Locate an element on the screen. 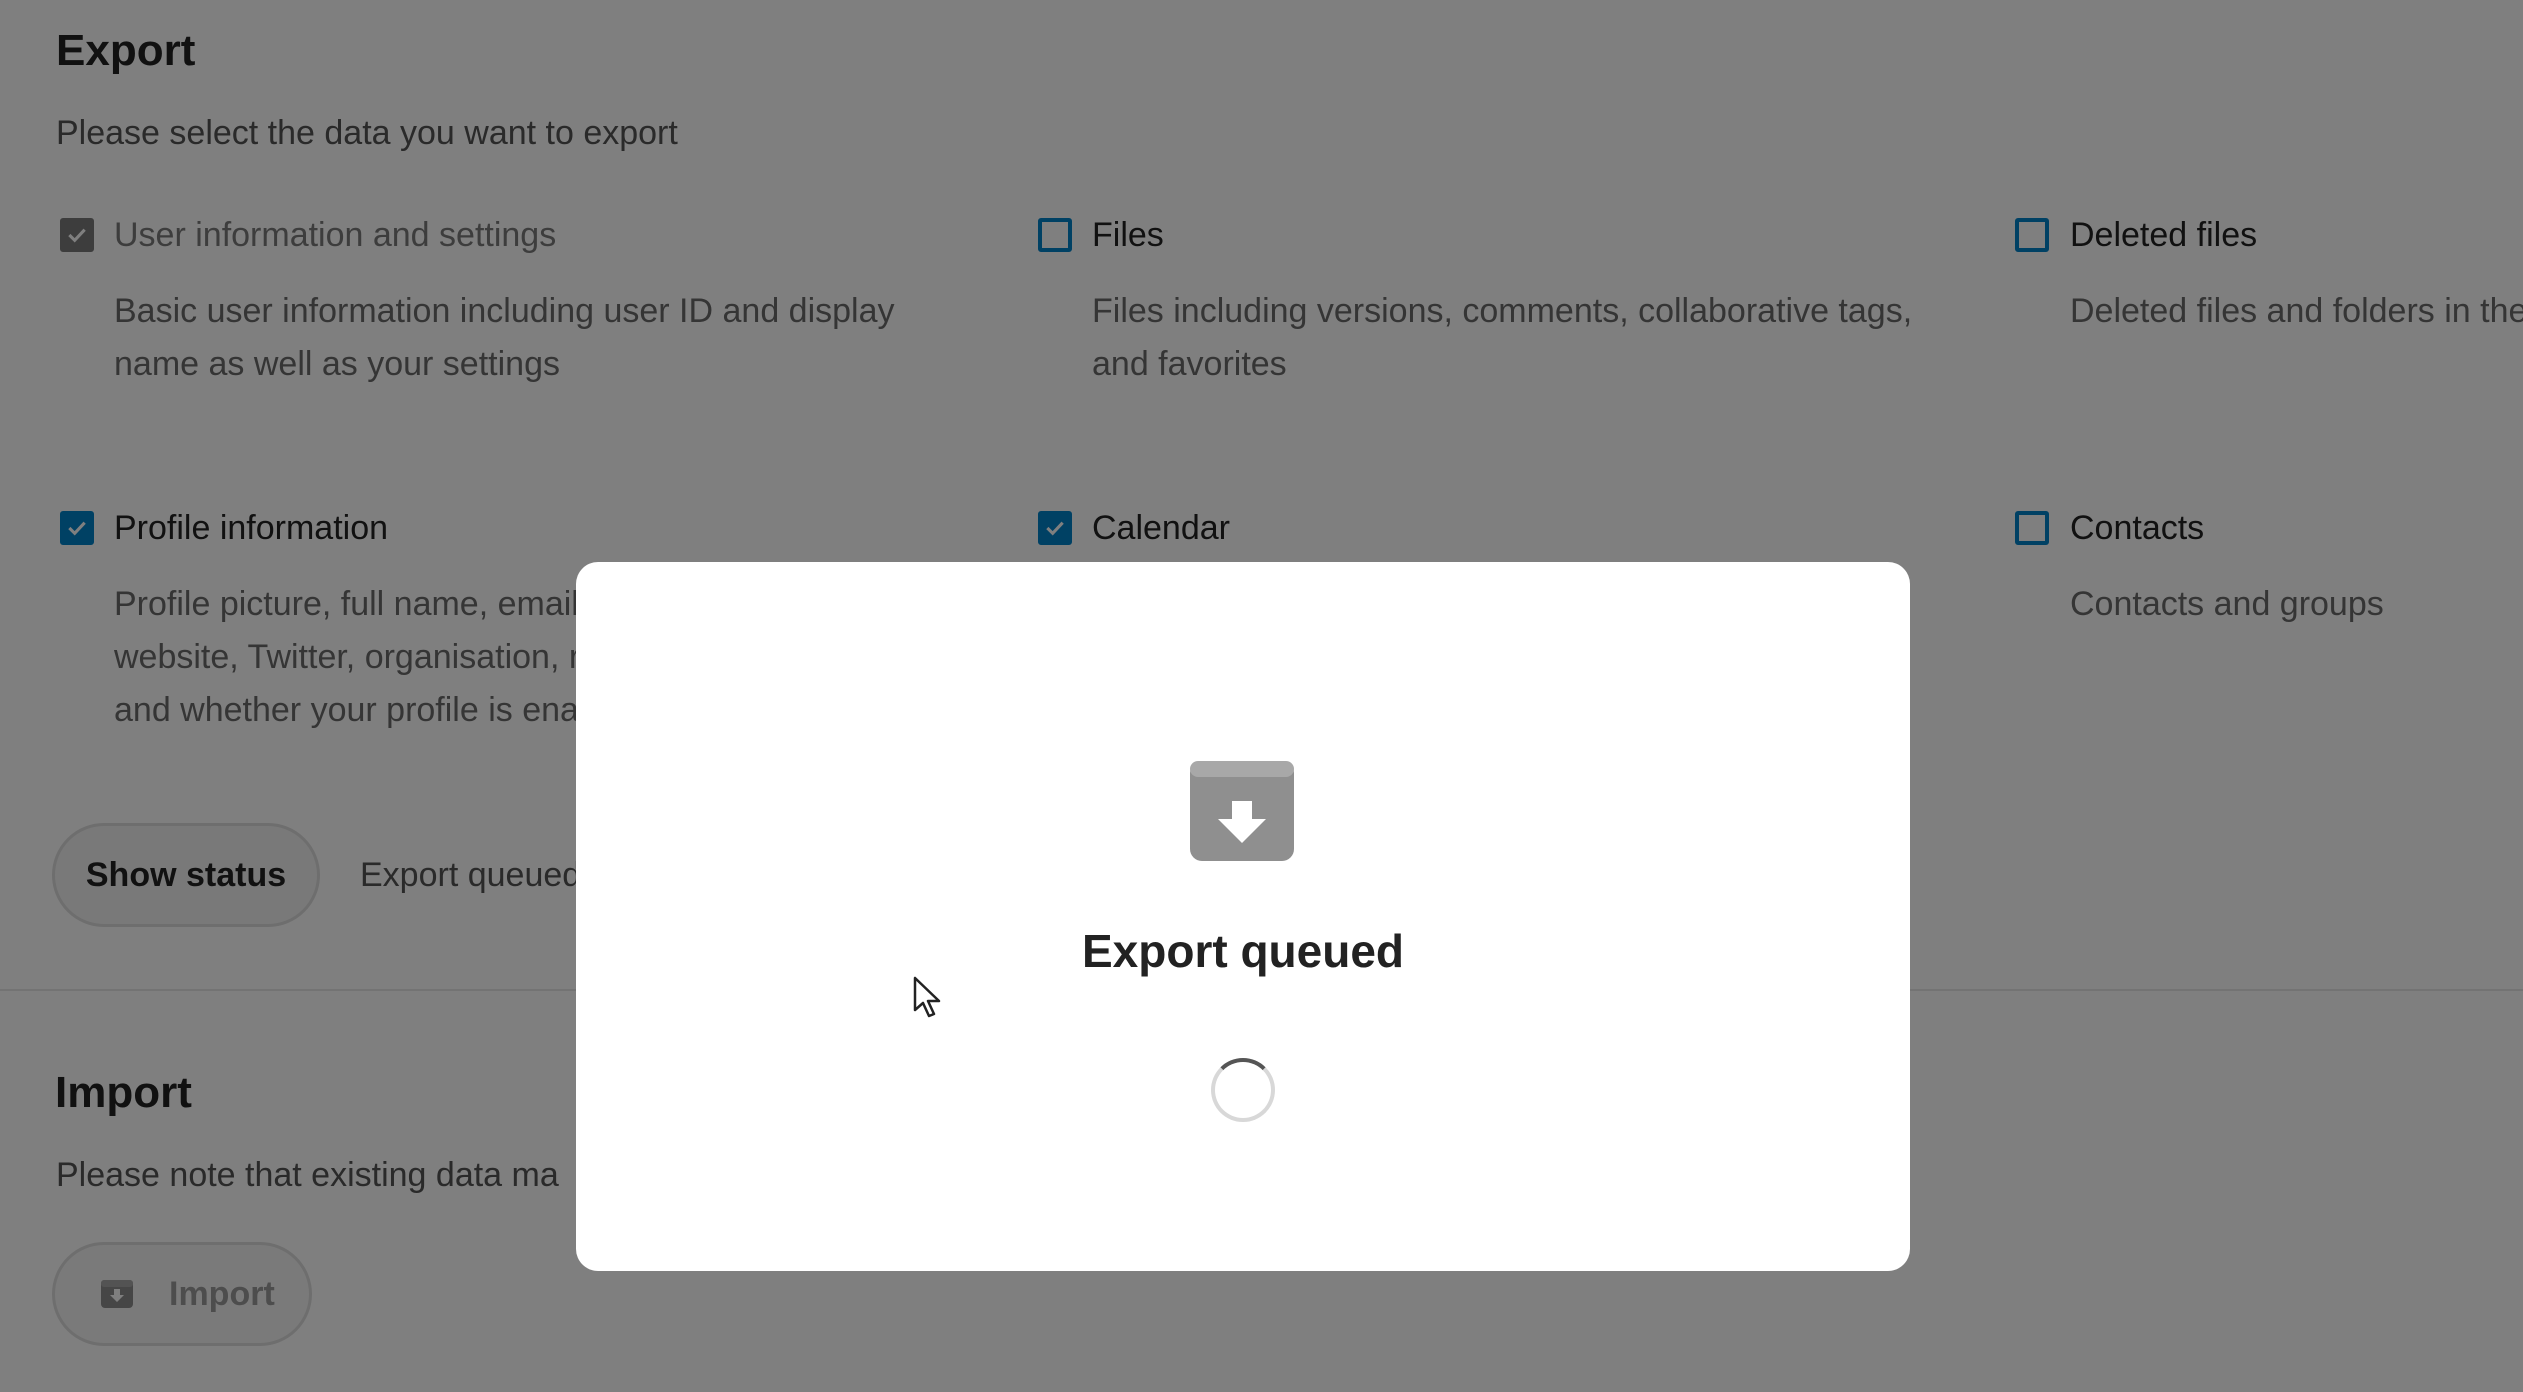 This screenshot has width=2523, height=1392. dialog-title: Export queued is located at coordinates (1243, 951).